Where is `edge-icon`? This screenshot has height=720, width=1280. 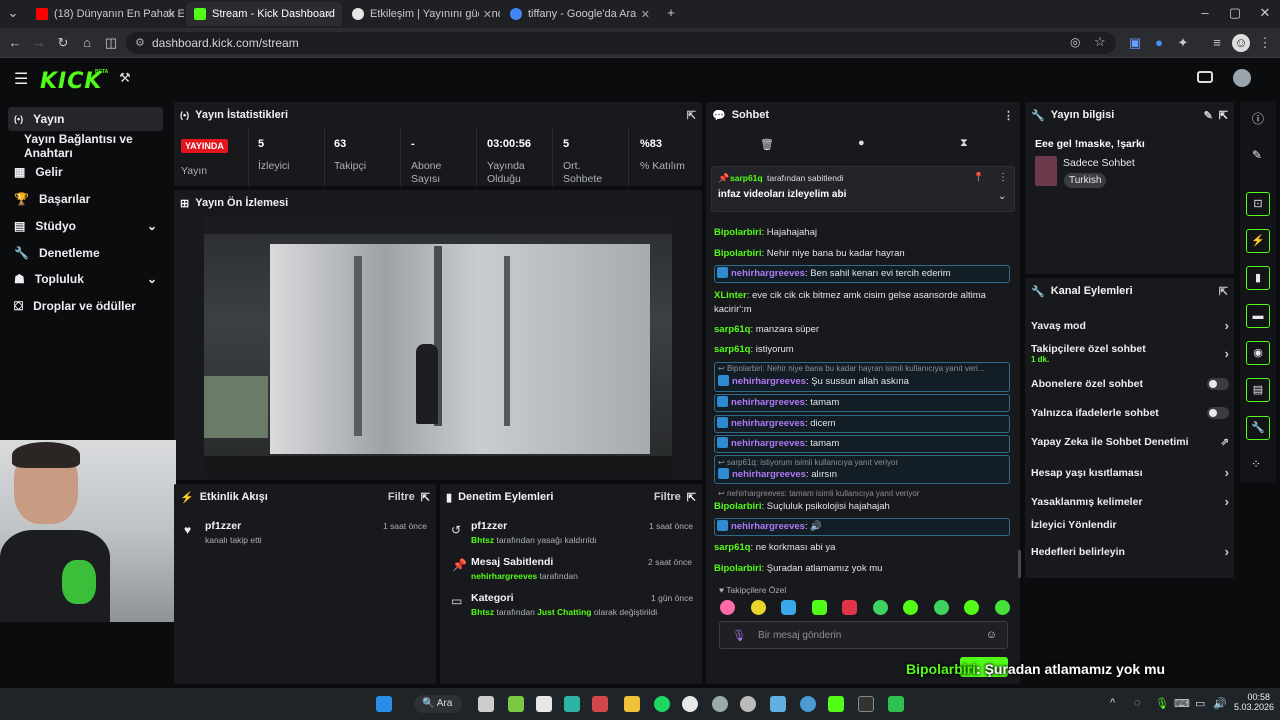
edge-icon is located at coordinates (808, 704).